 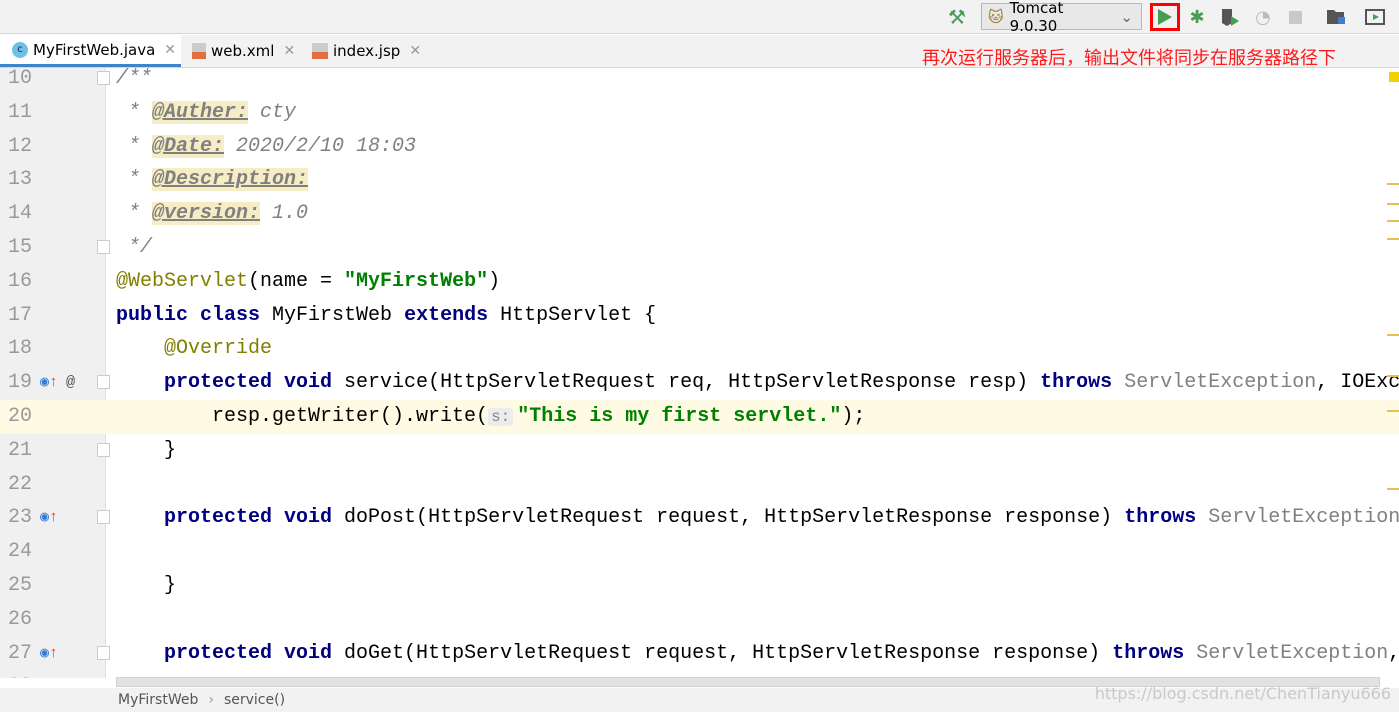 I want to click on line-number: 22, so click(x=20, y=484).